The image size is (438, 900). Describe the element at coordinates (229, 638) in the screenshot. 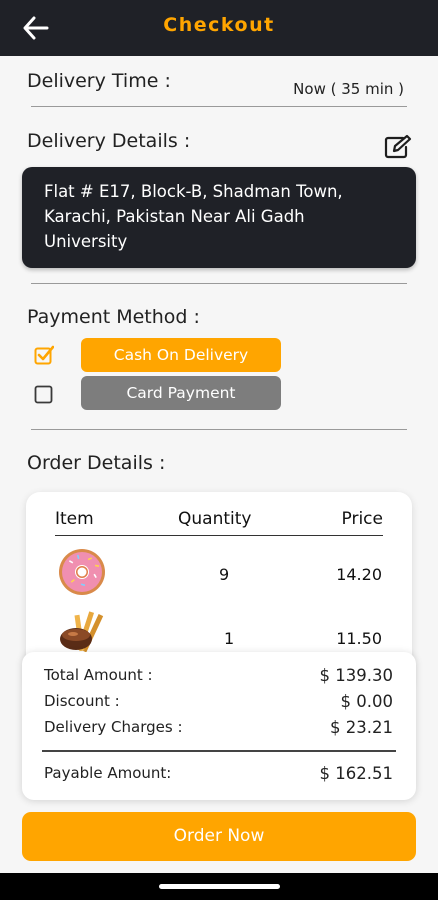

I see `row-quantity: 1` at that location.